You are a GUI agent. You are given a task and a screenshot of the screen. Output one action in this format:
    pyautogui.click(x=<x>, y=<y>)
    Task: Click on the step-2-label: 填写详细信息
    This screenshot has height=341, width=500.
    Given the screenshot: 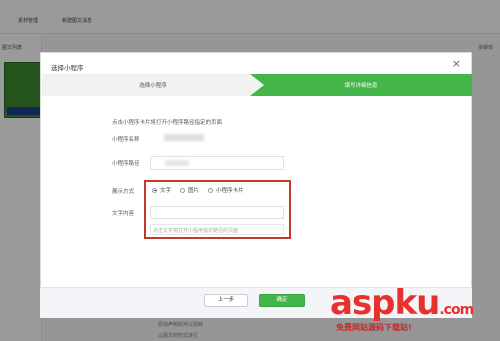 What is the action you would take?
    pyautogui.click(x=361, y=86)
    